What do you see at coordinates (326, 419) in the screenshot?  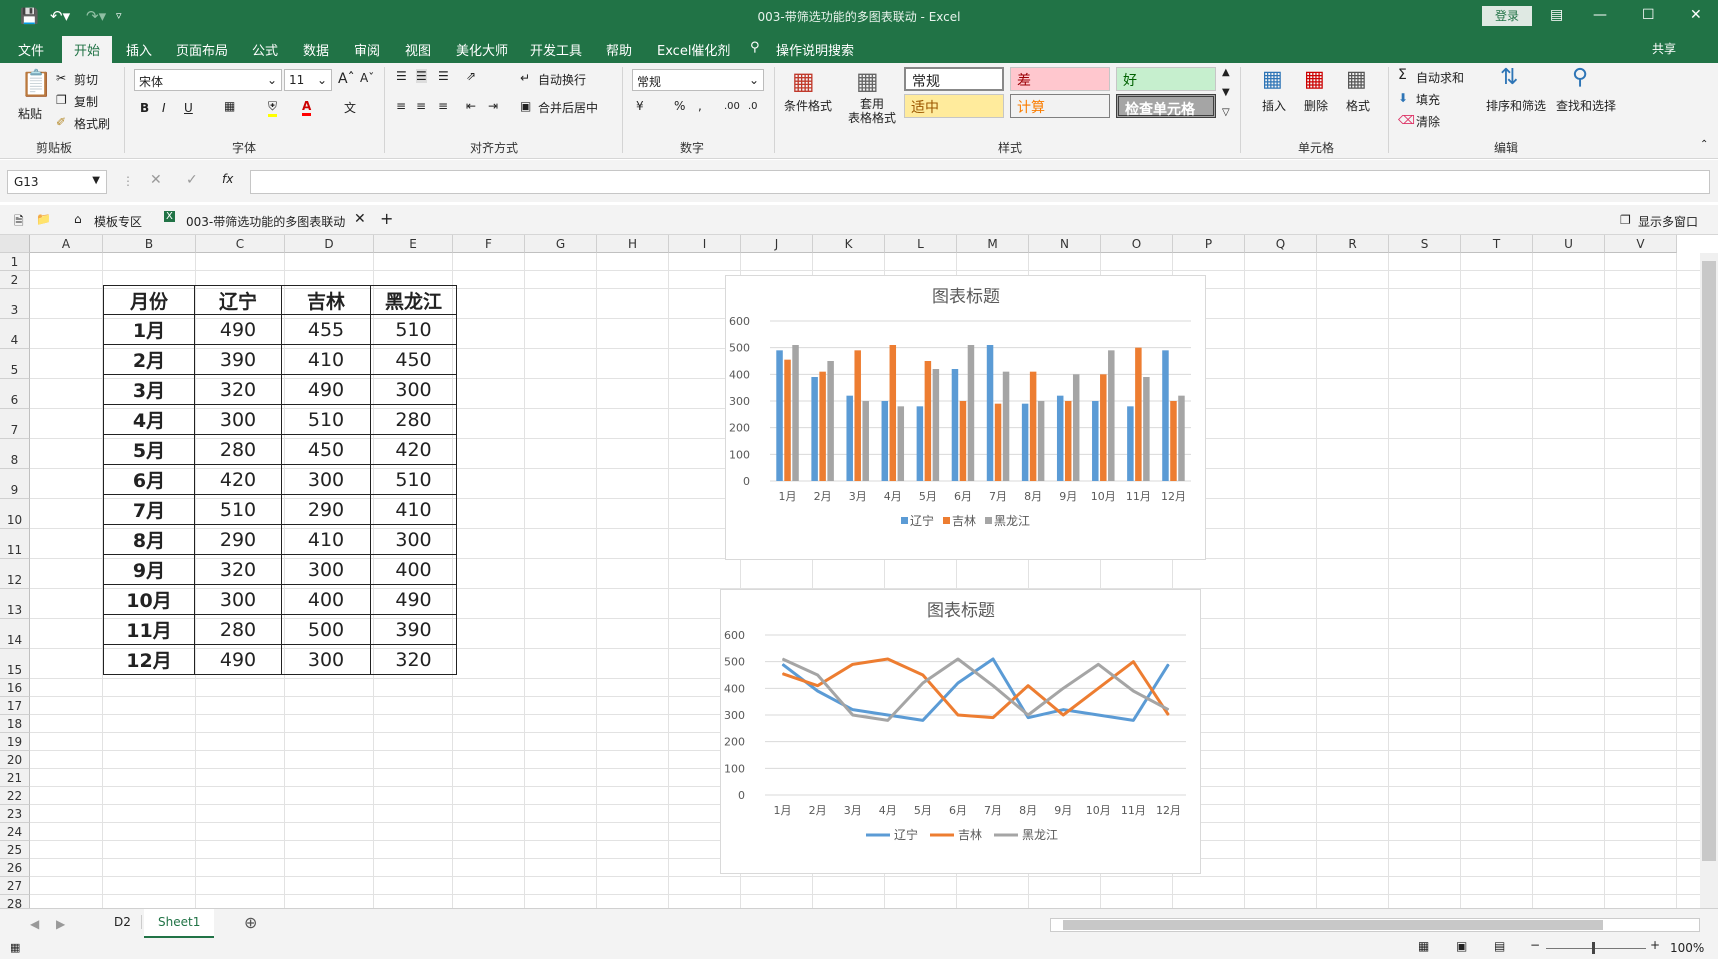 I see `value-cell: 510` at bounding box center [326, 419].